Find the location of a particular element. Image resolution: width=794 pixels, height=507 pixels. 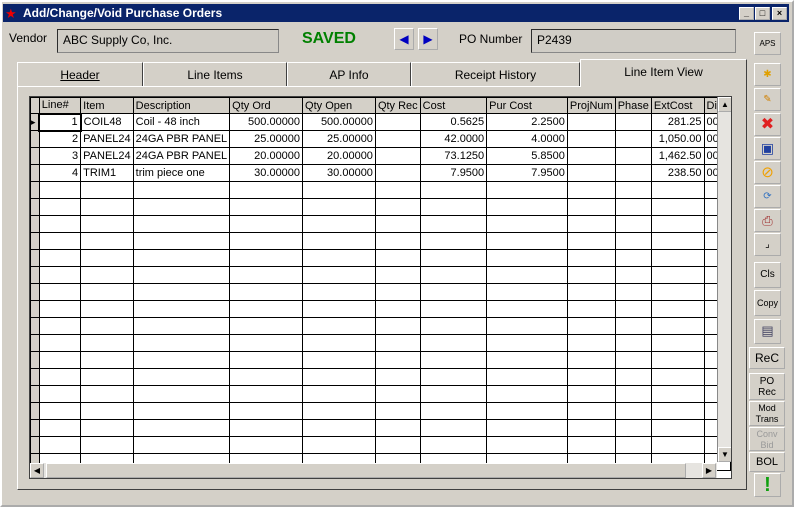

grid-cell: 7.9500 is located at coordinates (453, 173).